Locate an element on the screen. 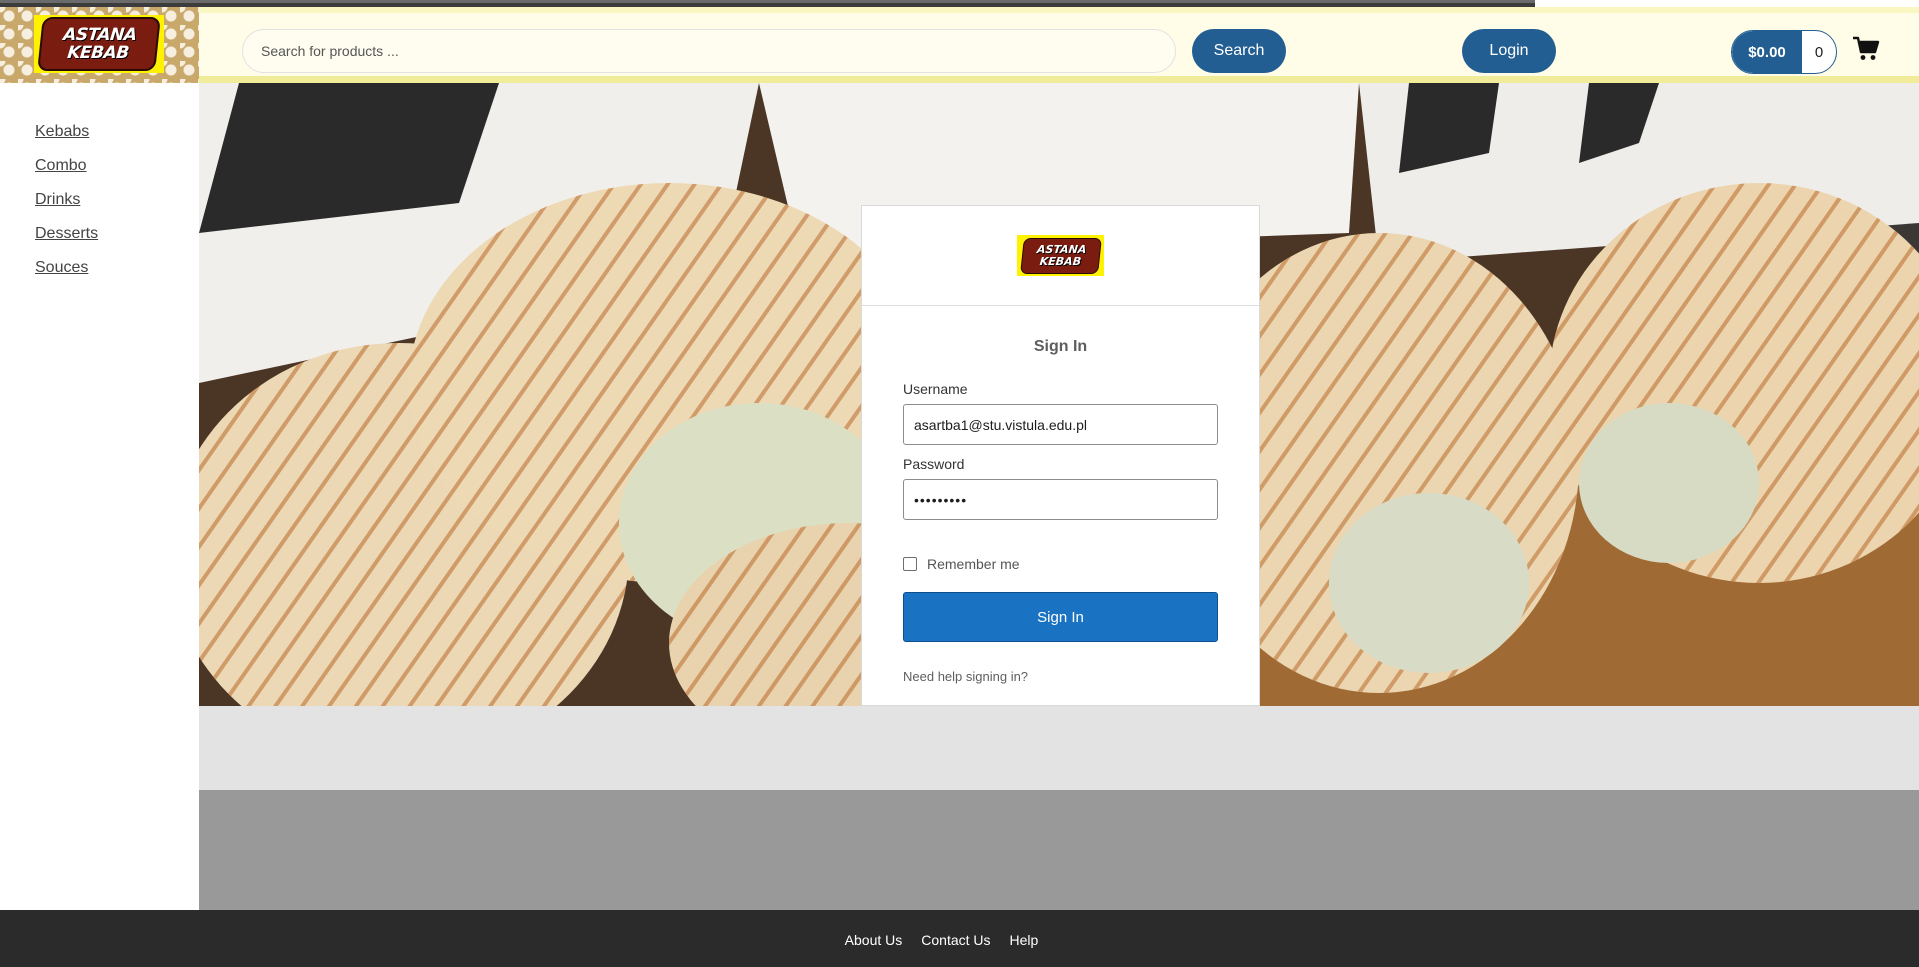 This screenshot has width=1919, height=967. username-field is located at coordinates (1060, 424).